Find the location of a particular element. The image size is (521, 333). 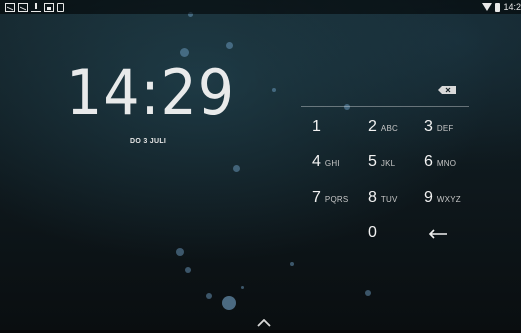

enter-arrow-icon is located at coordinates (437, 234).